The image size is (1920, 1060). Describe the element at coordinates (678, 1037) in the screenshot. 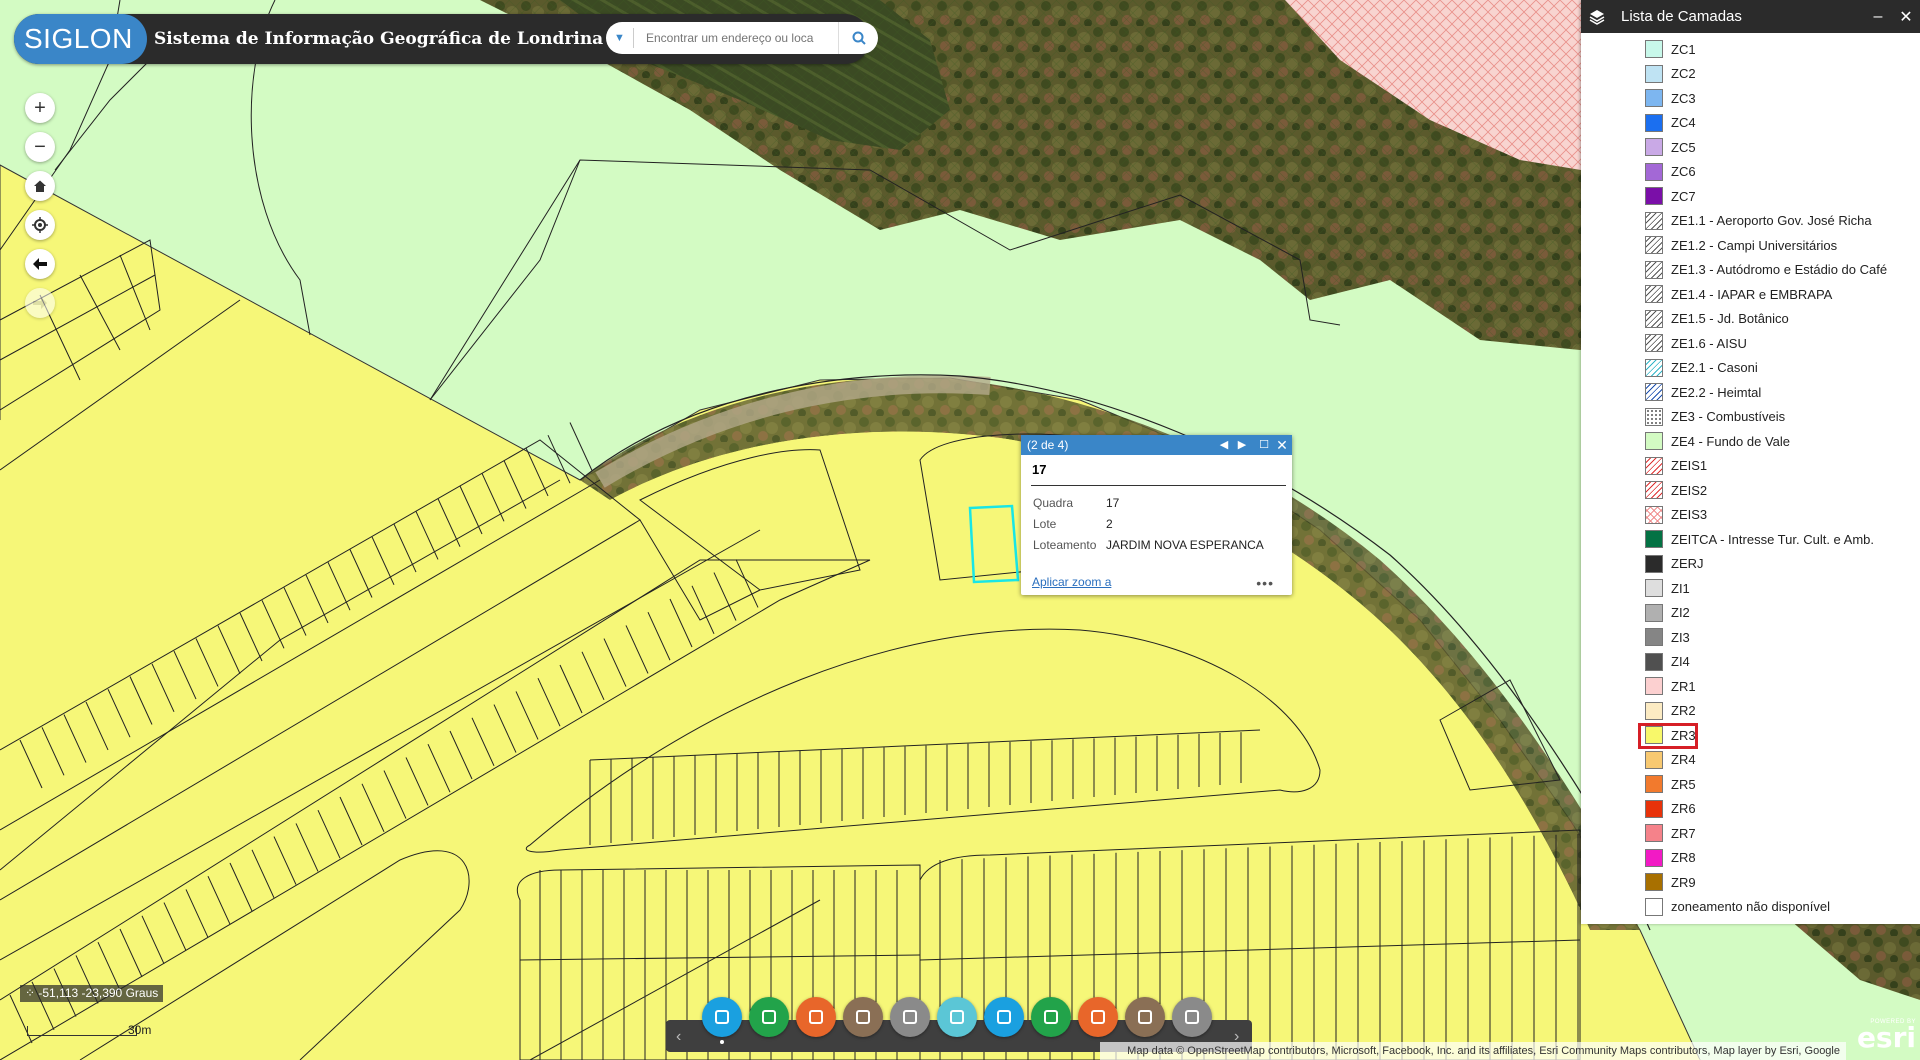

I see `toolbar-previous-button: ‹` at that location.